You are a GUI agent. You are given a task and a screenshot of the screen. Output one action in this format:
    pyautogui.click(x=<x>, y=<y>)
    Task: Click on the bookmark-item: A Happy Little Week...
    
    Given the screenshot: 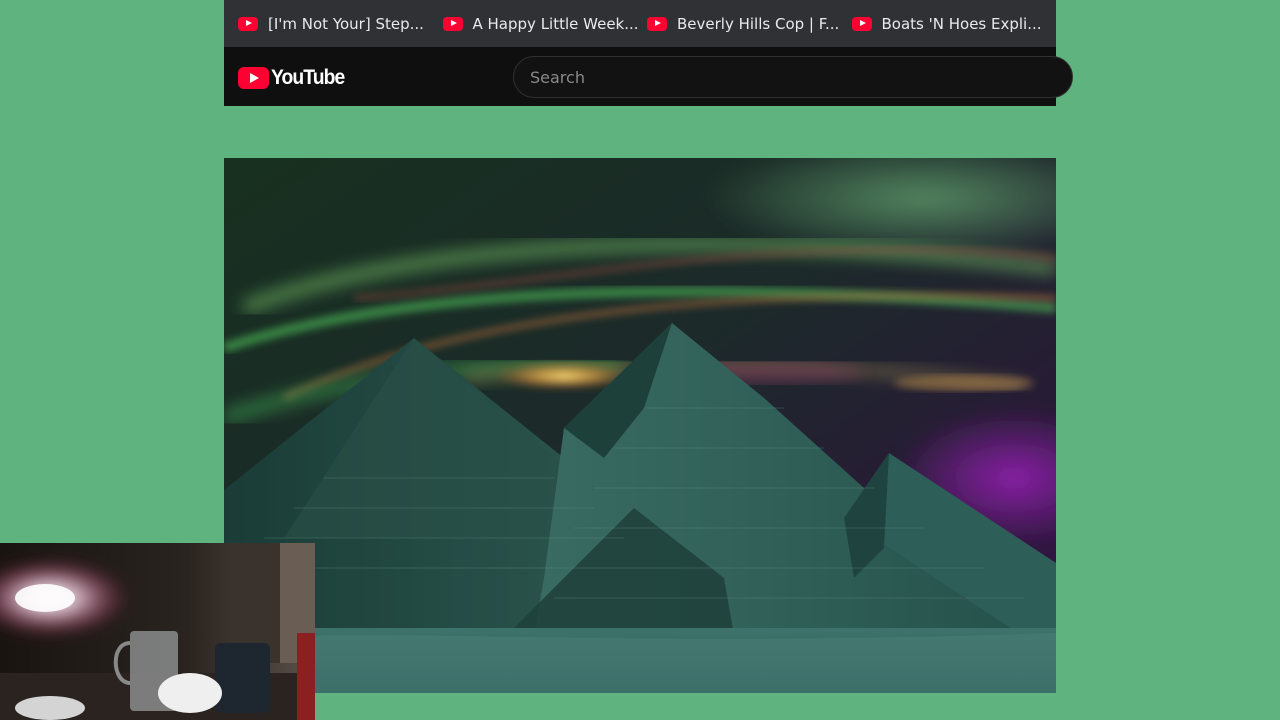 What is the action you would take?
    pyautogui.click(x=545, y=24)
    